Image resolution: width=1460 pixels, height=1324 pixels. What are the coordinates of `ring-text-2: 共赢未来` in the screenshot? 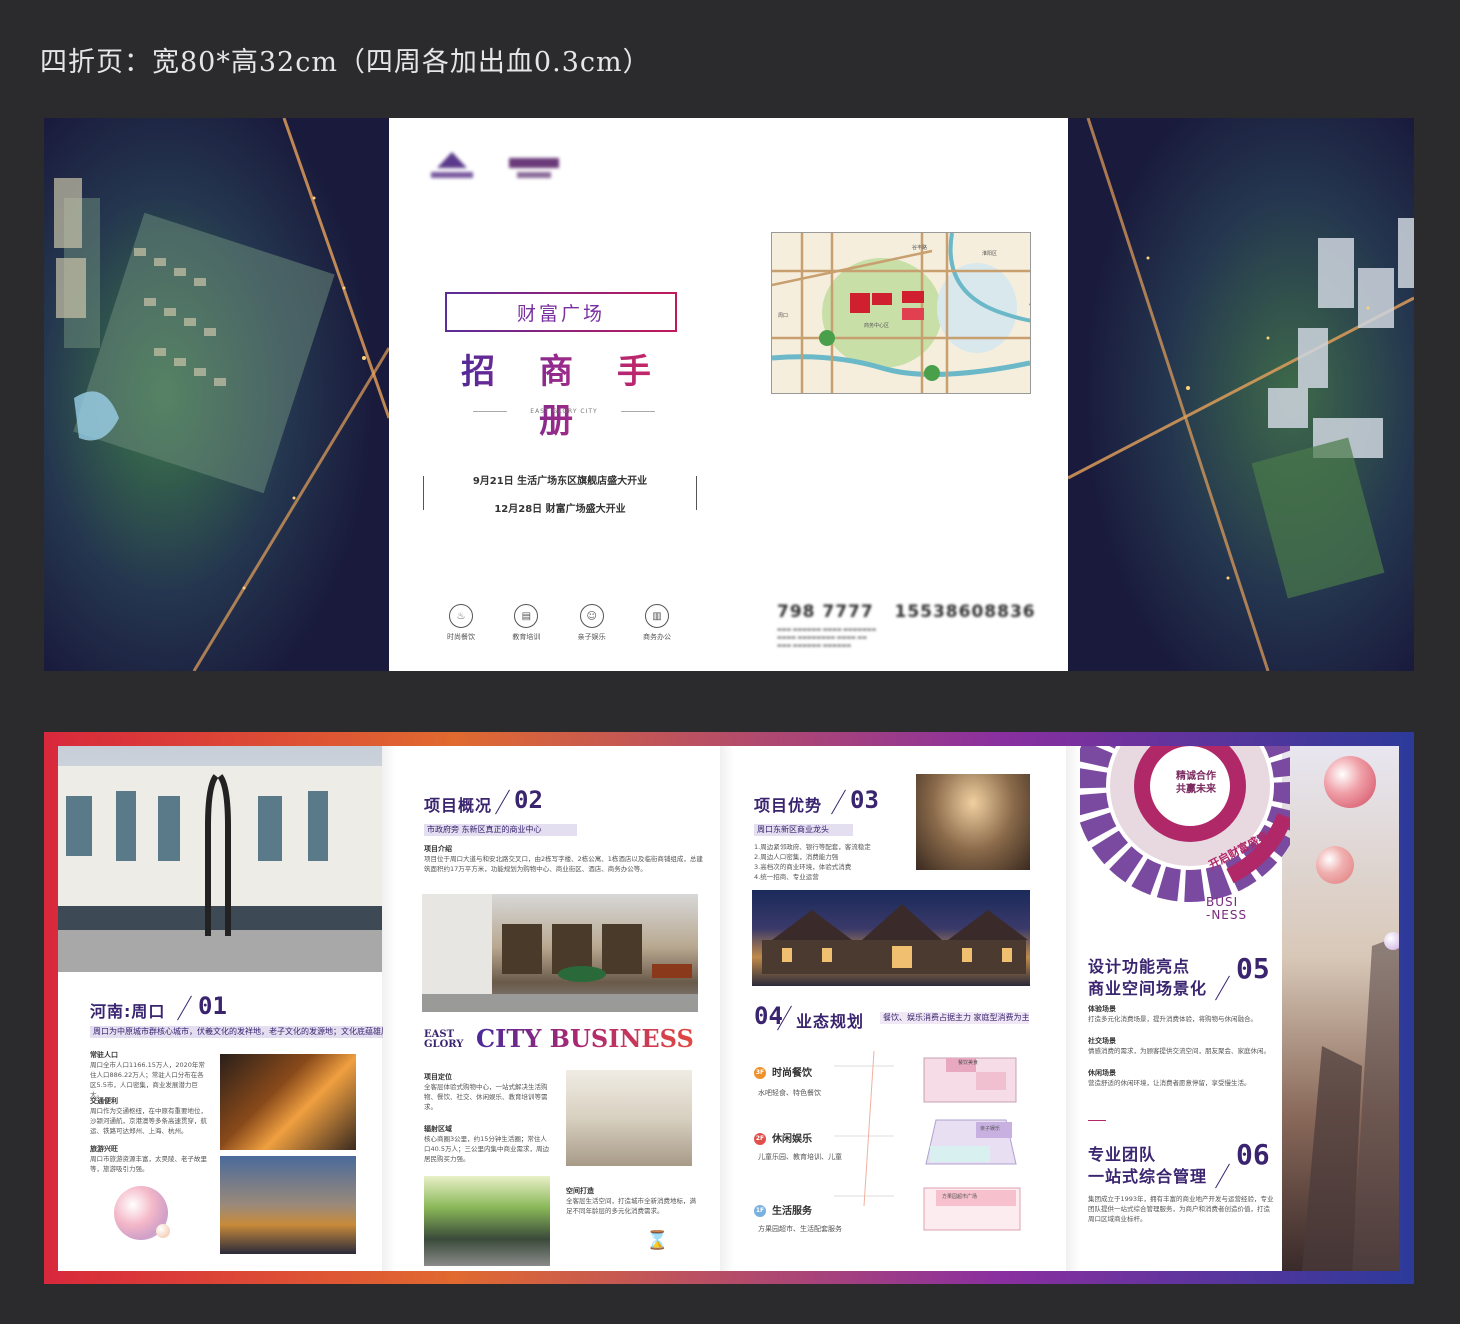 It's located at (1196, 789).